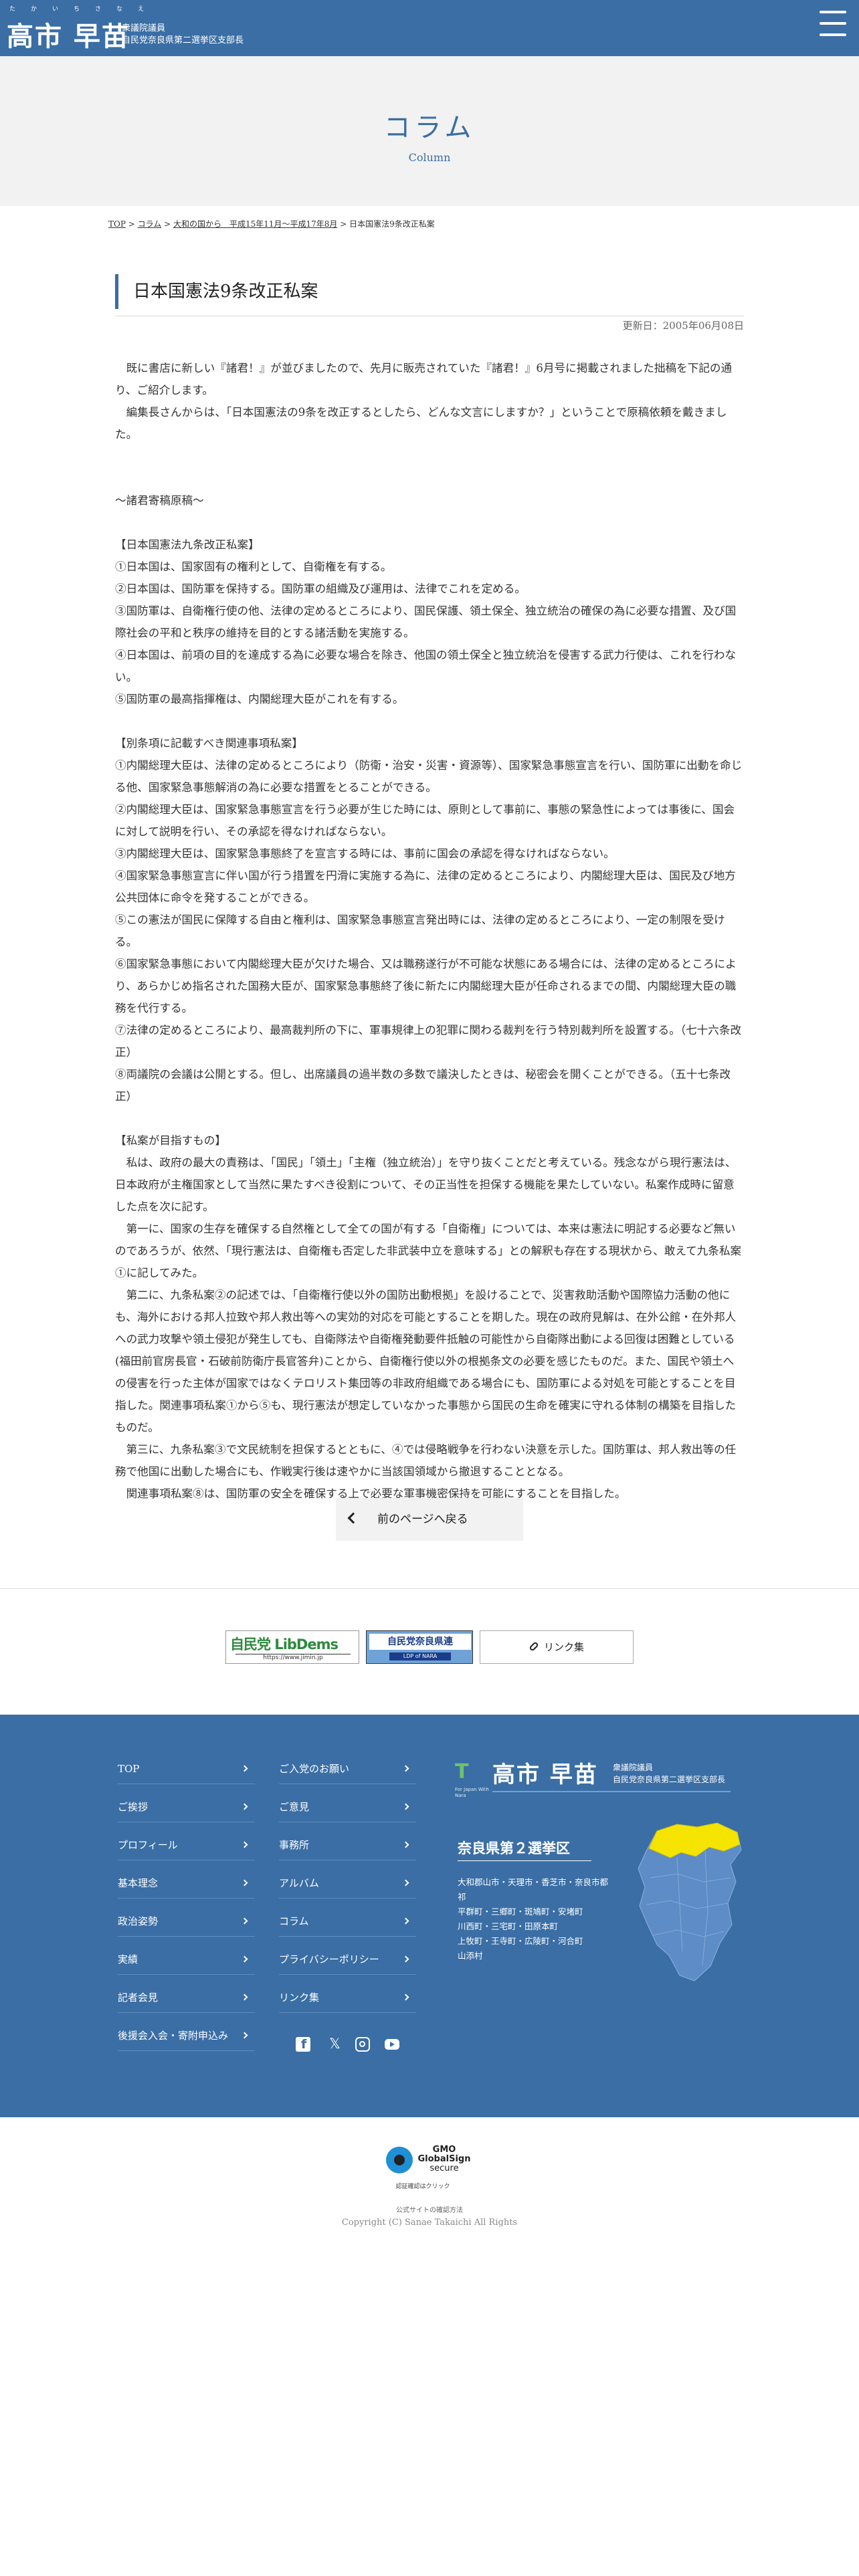  I want to click on links-button: リンク集, so click(557, 1647).